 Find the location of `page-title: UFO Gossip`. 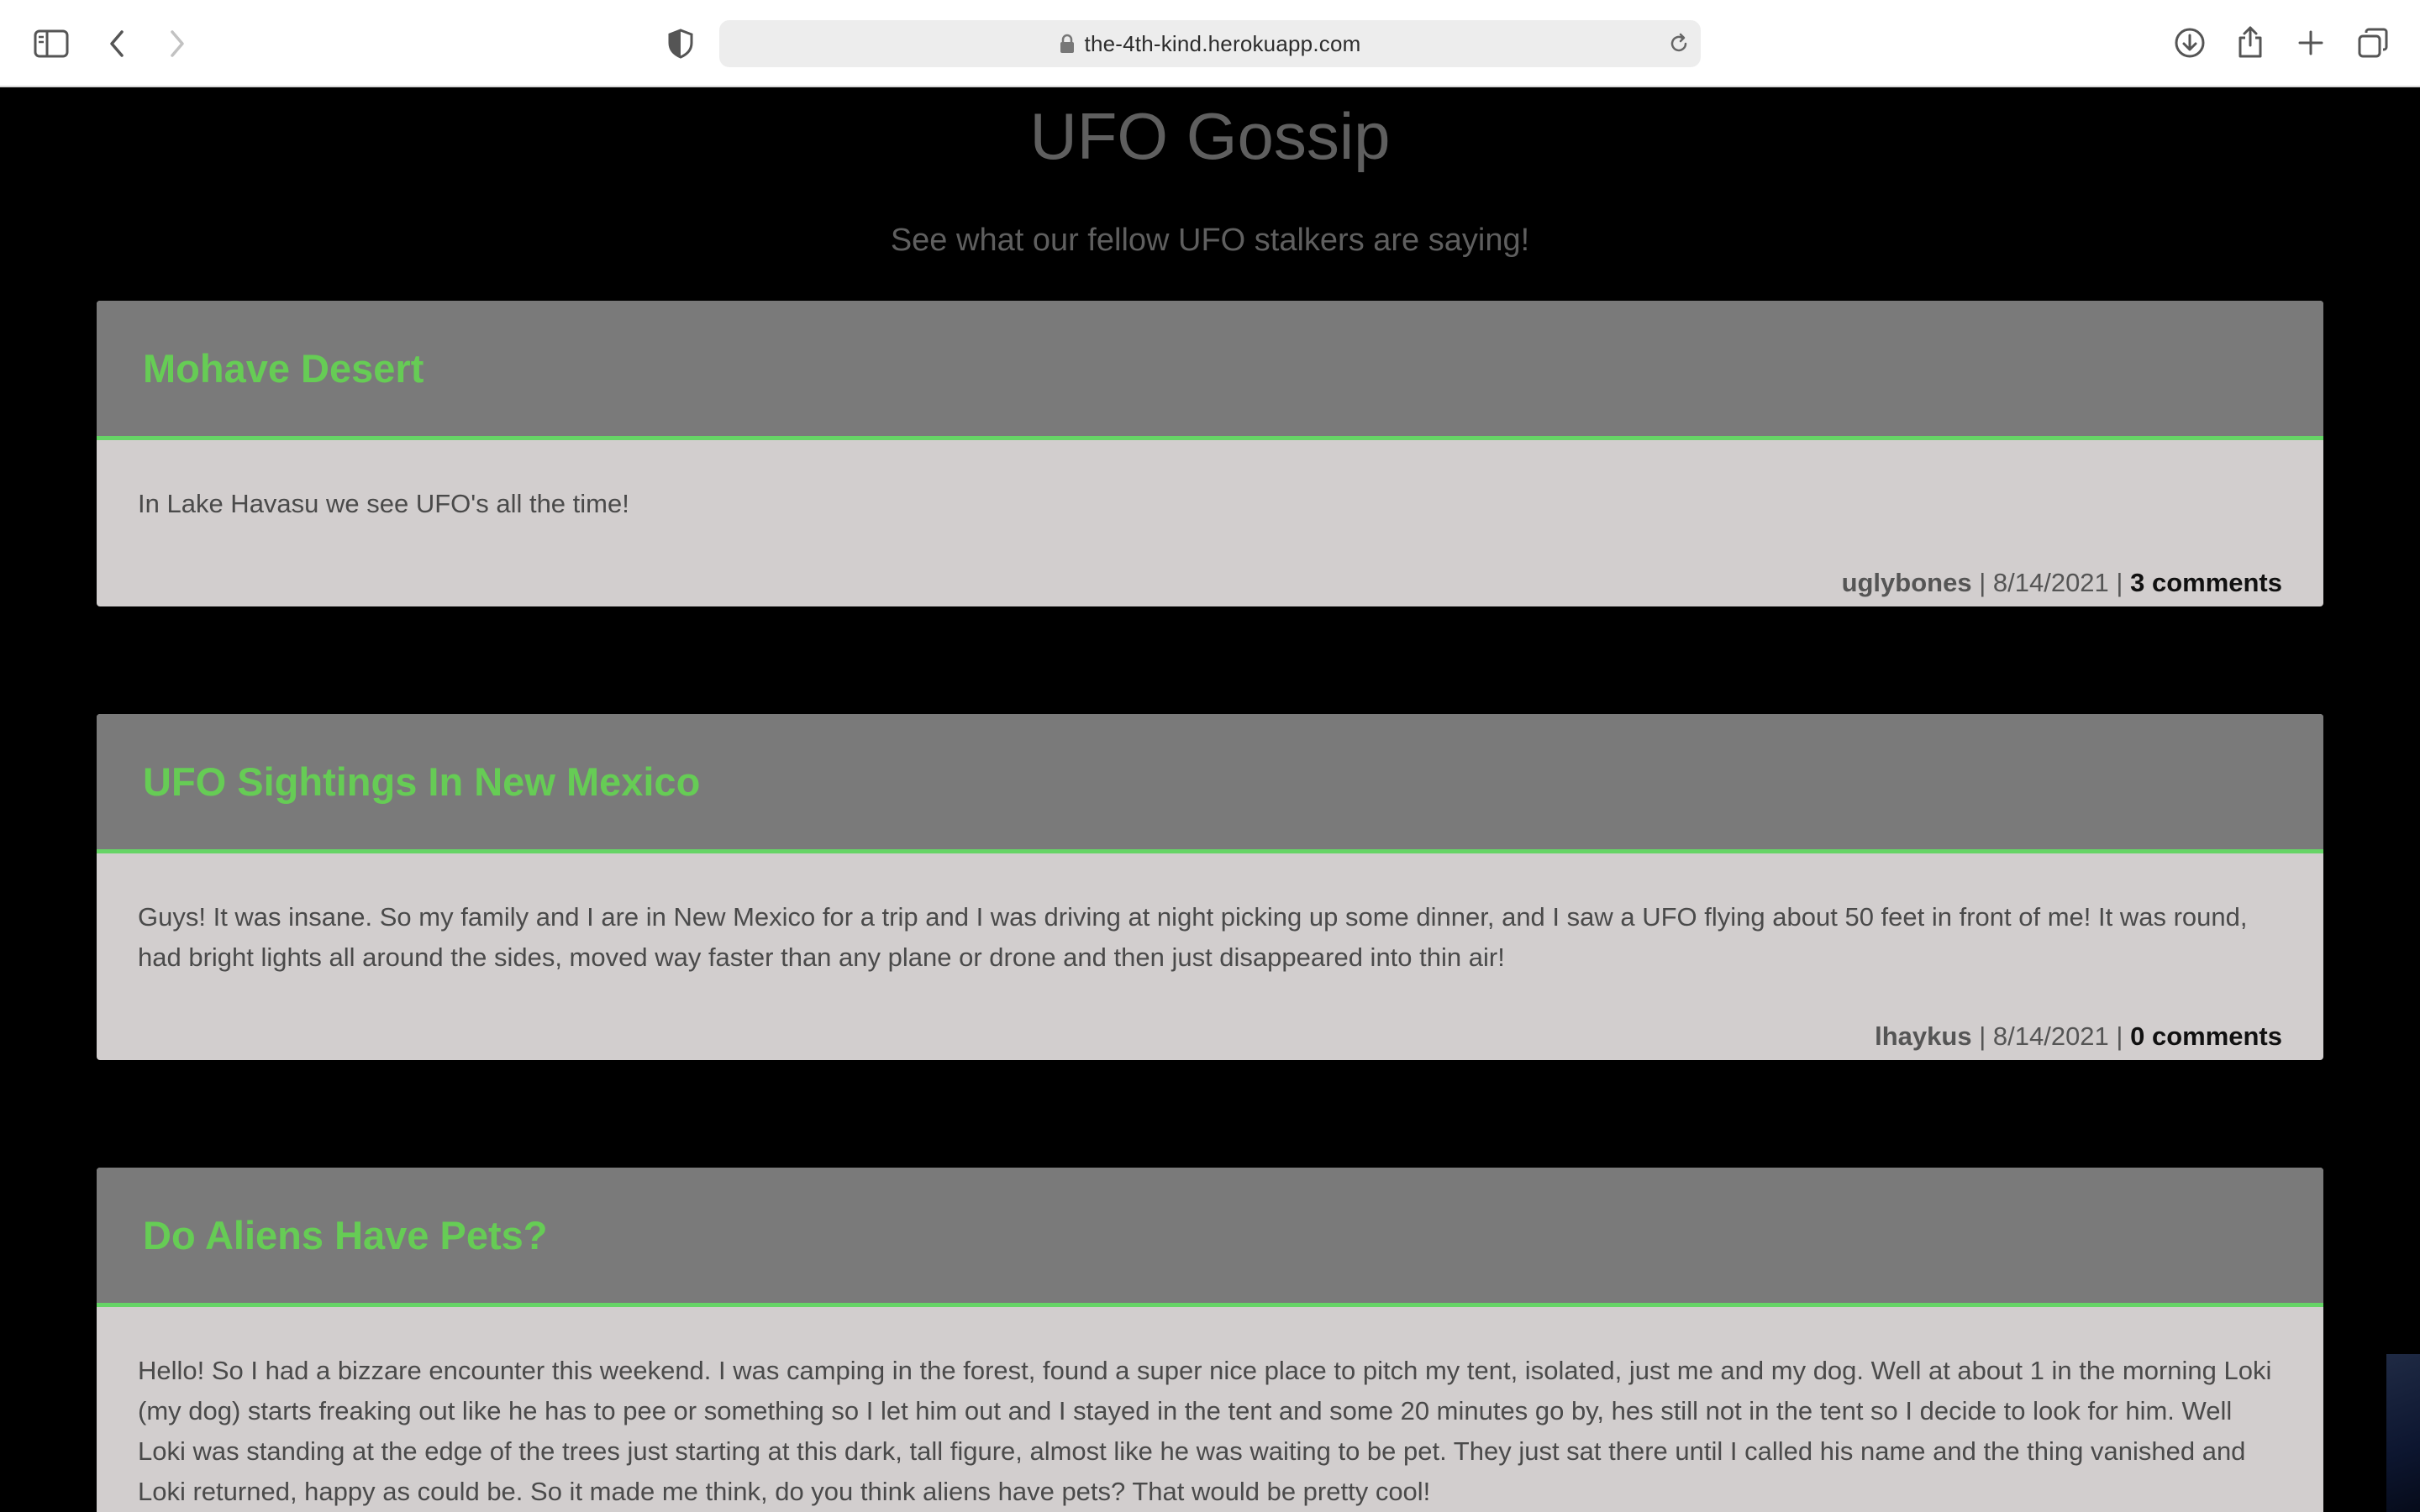

page-title: UFO Gossip is located at coordinates (1210, 136).